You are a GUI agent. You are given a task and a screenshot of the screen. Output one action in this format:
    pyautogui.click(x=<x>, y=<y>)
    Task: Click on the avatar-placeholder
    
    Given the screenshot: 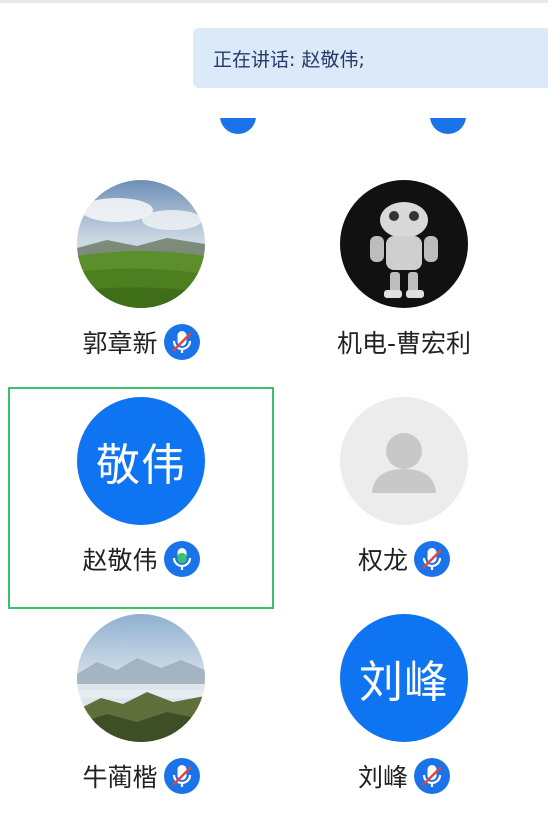 What is the action you would take?
    pyautogui.click(x=404, y=461)
    